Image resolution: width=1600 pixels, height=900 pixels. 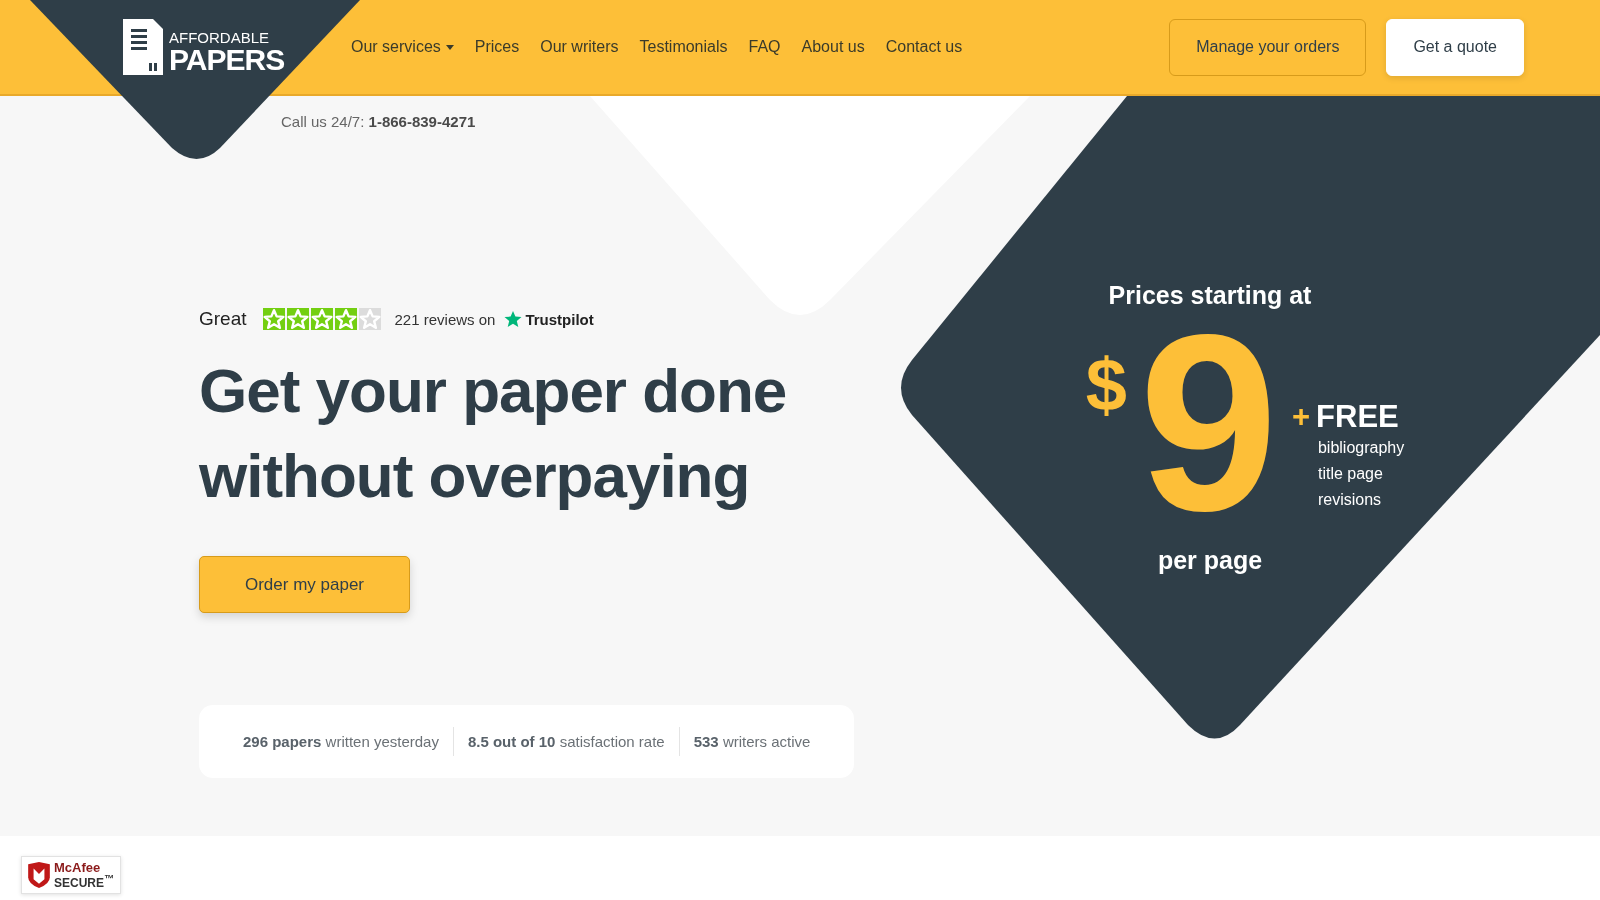 I want to click on review-count: 221 reviews on, so click(x=445, y=319).